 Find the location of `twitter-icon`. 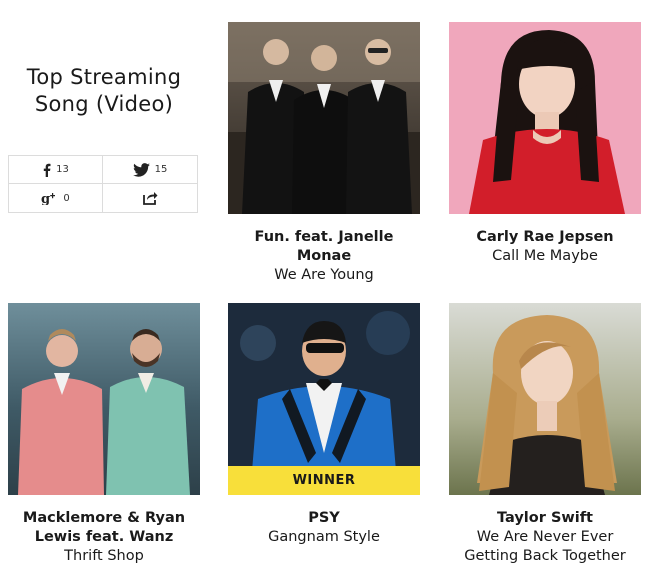

twitter-icon is located at coordinates (141, 169).